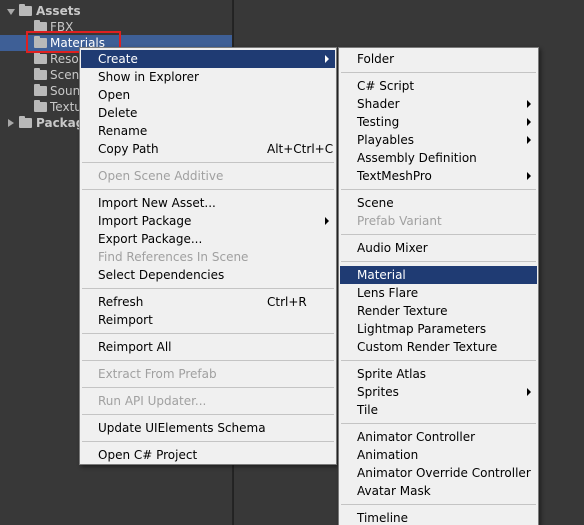  I want to click on menu-item-copy-path: Copy Path Alt+Ctrl+C, so click(208, 149).